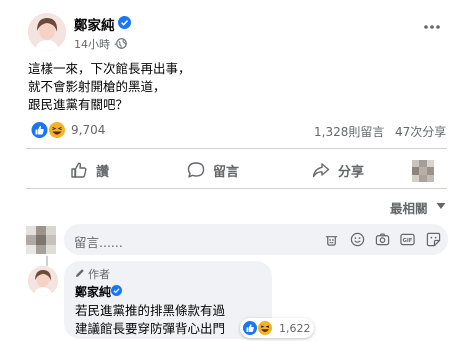  Describe the element at coordinates (47, 32) in the screenshot. I see `post-author-avatar` at that location.